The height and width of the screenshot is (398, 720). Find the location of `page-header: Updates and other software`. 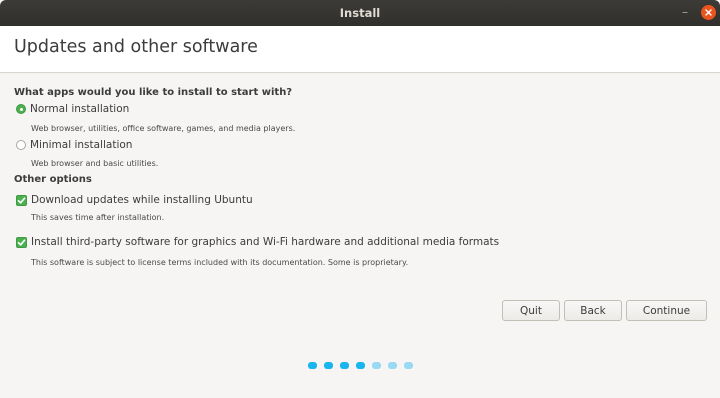

page-header: Updates and other software is located at coordinates (360, 49).